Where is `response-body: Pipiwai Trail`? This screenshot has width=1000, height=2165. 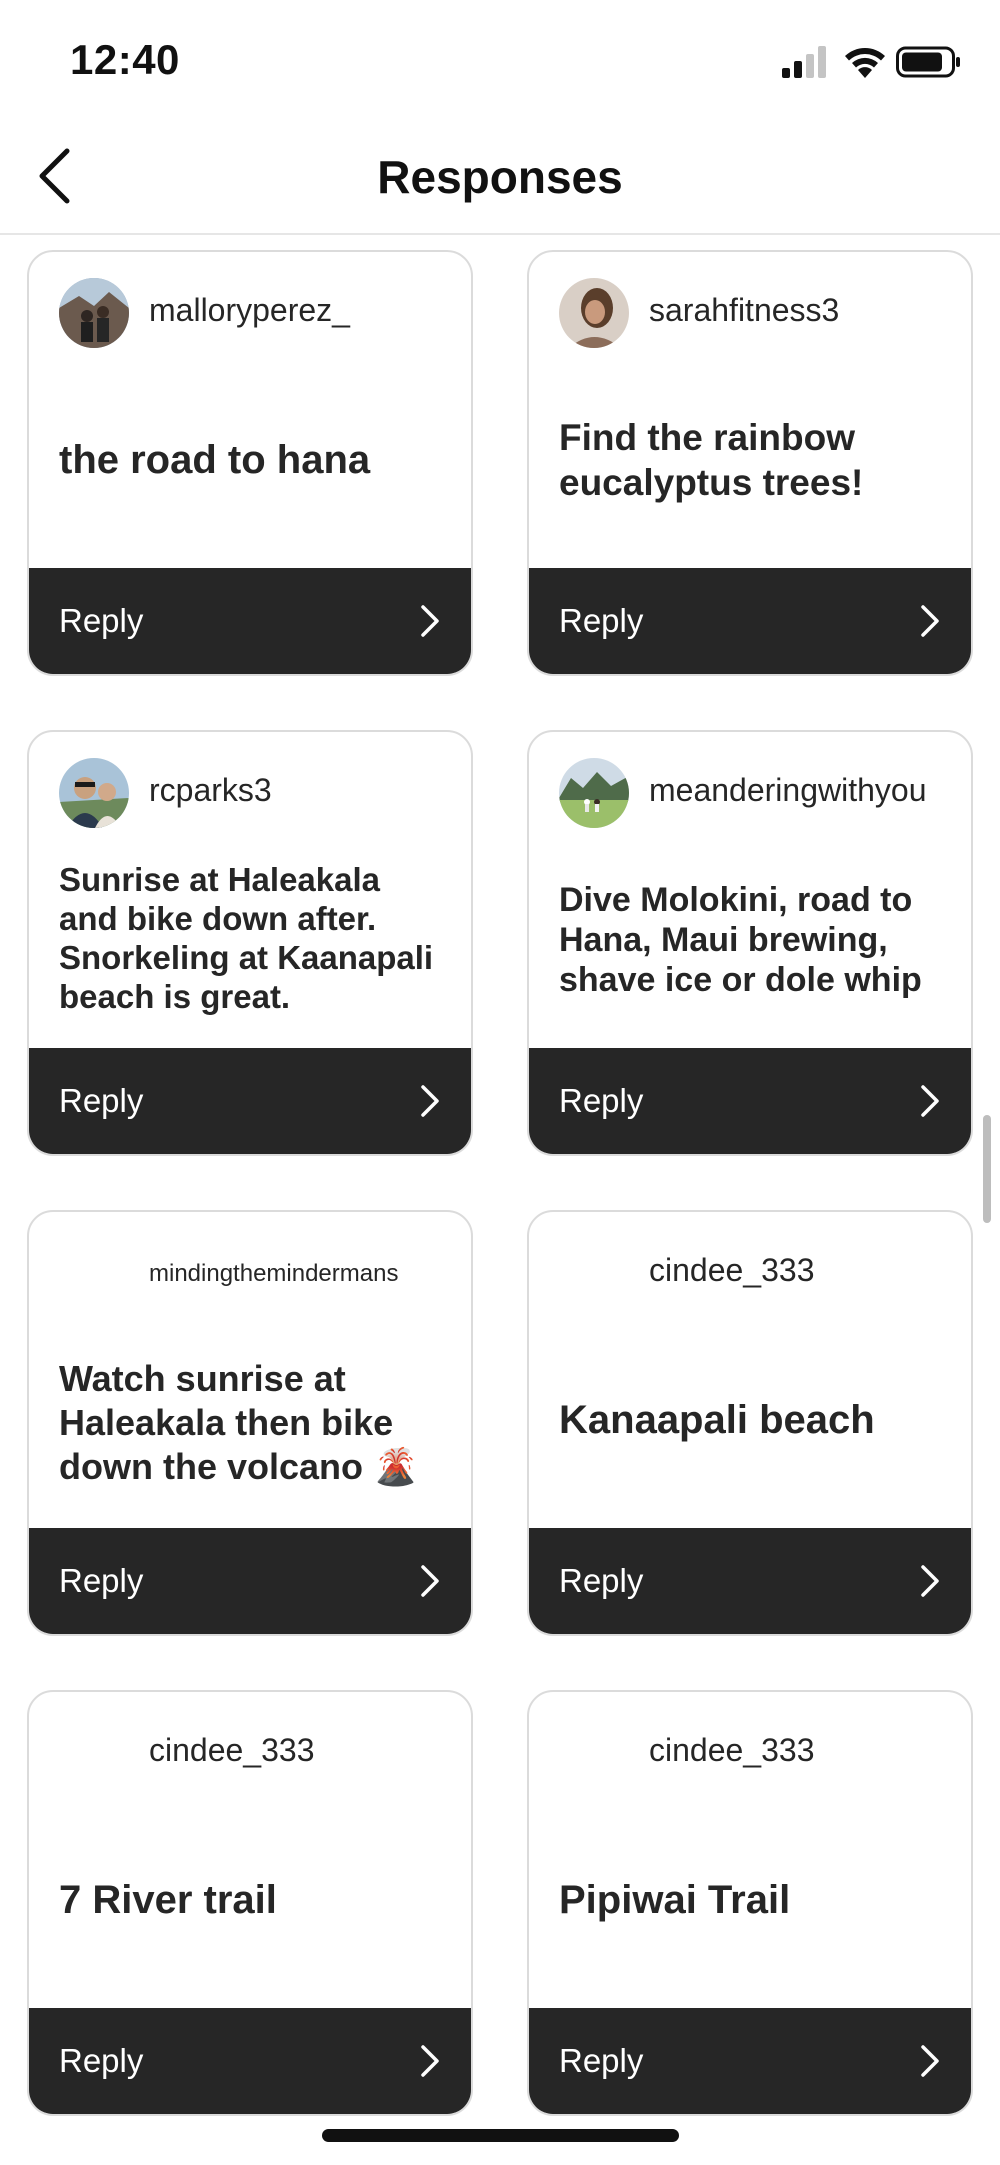
response-body: Pipiwai Trail is located at coordinates (752, 1900).